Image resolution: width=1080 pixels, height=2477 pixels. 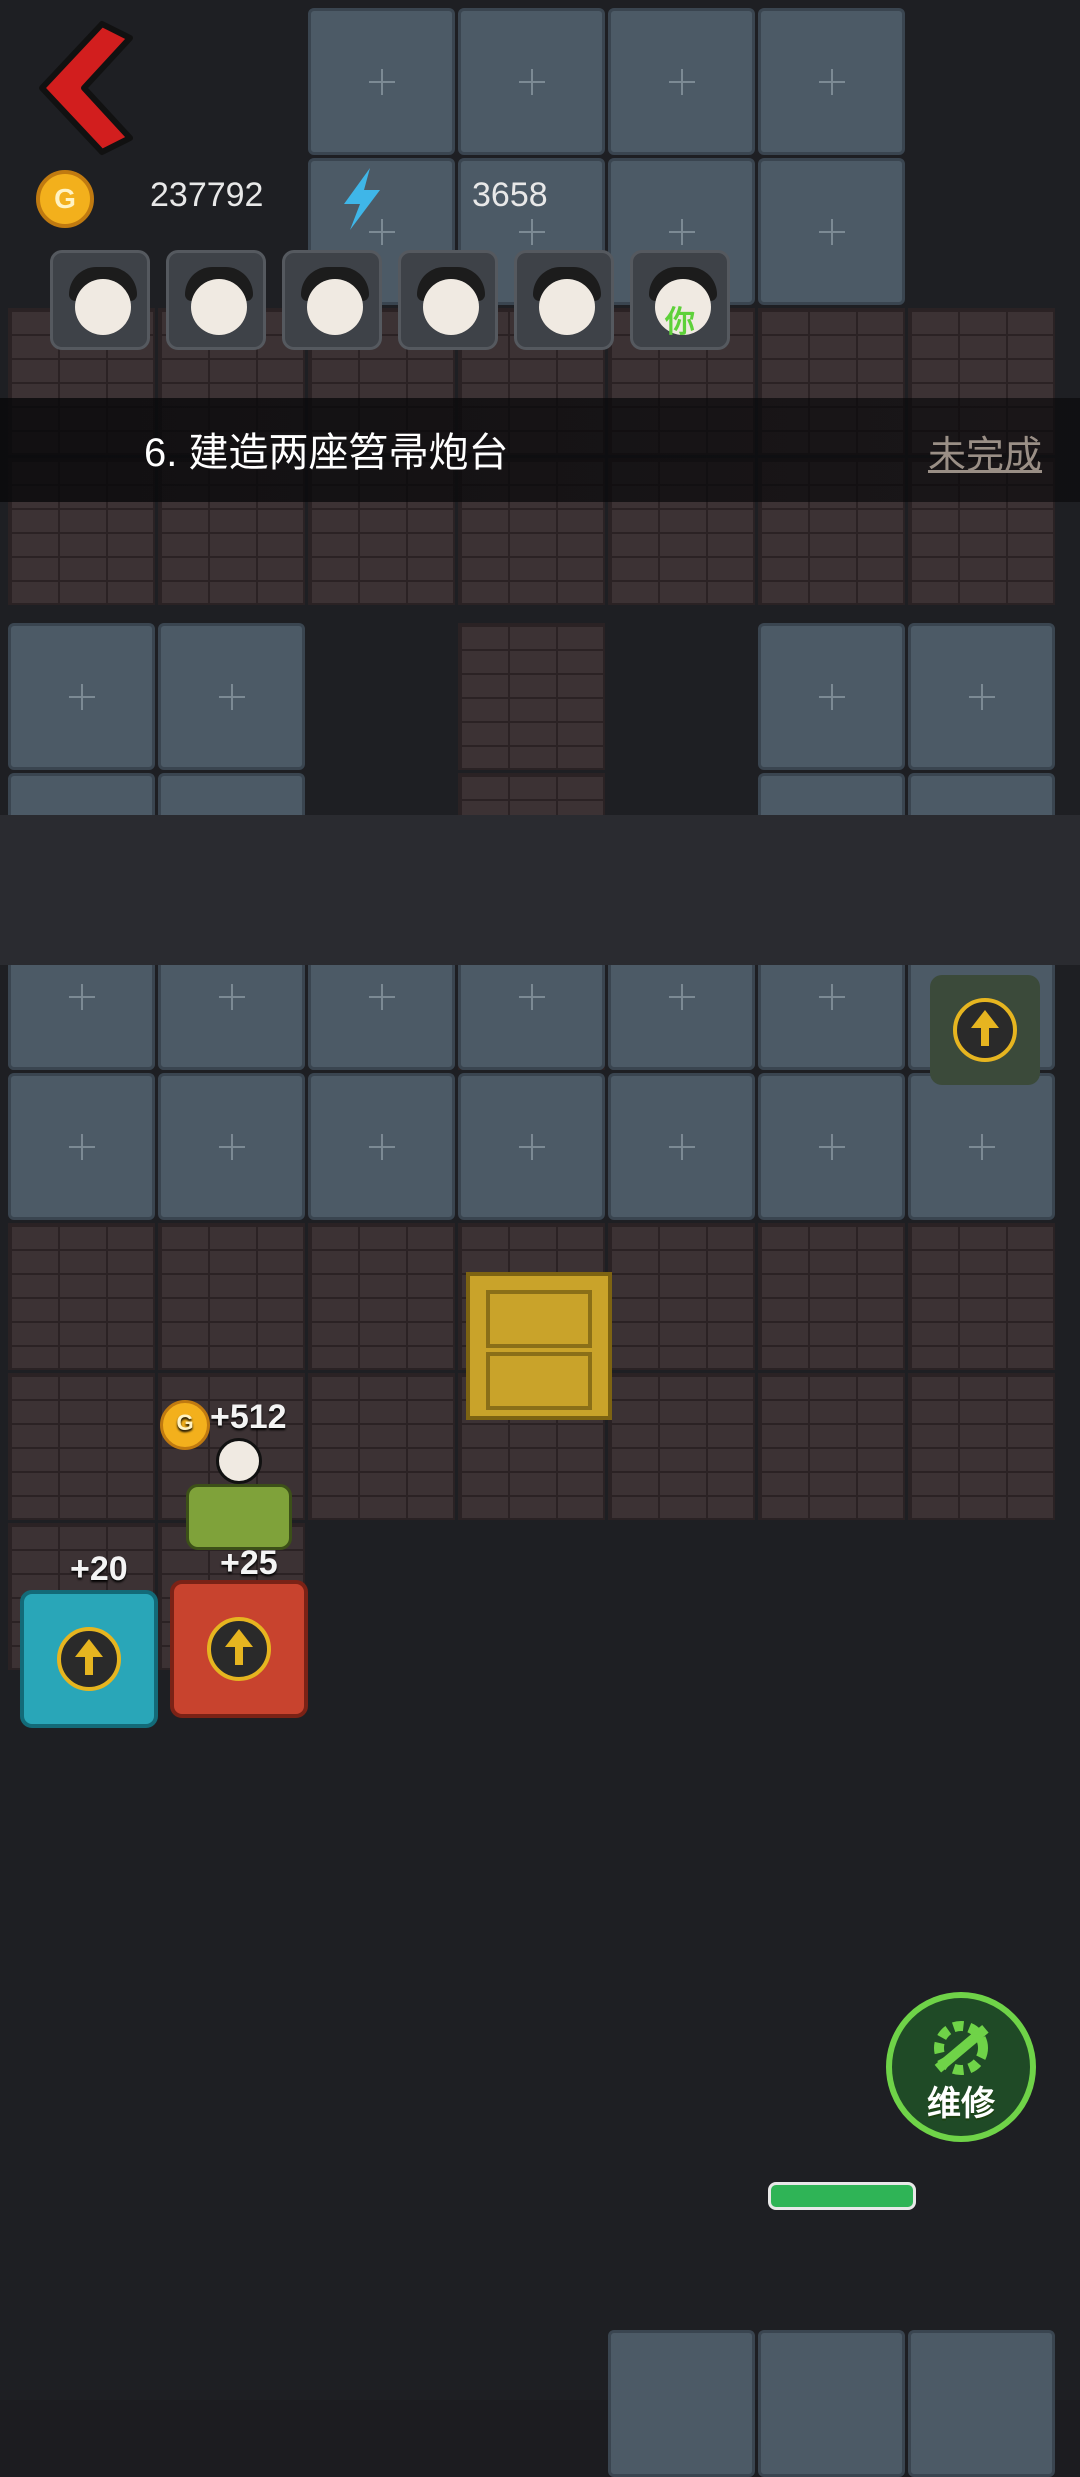 What do you see at coordinates (539, 1346) in the screenshot?
I see `golden-door` at bounding box center [539, 1346].